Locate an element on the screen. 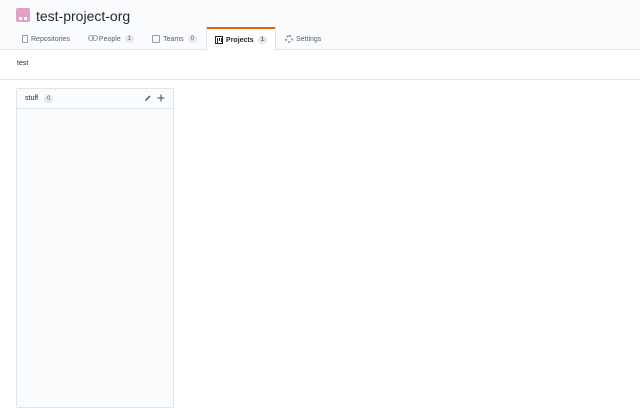  tab-settings: Settings is located at coordinates (303, 38).